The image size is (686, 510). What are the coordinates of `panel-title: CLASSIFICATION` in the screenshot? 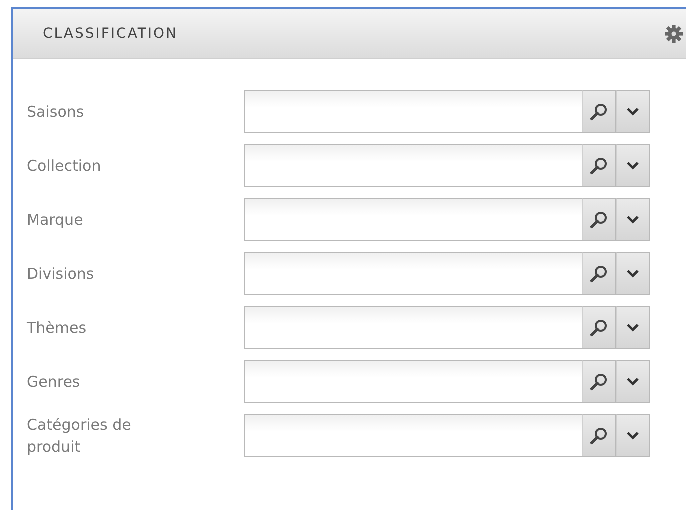 It's located at (110, 34).